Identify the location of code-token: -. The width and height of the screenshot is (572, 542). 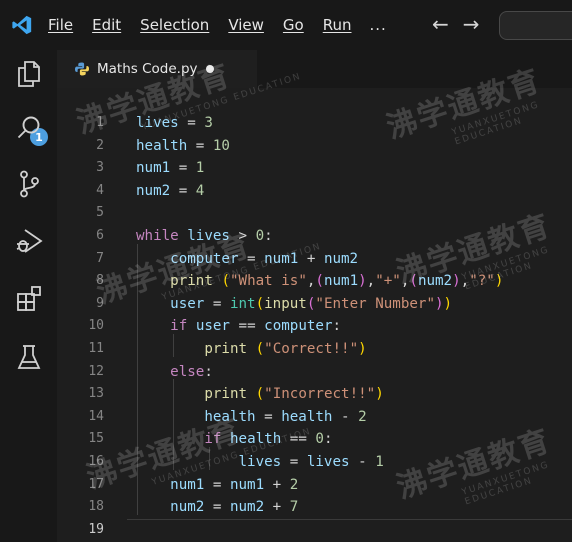
(362, 462).